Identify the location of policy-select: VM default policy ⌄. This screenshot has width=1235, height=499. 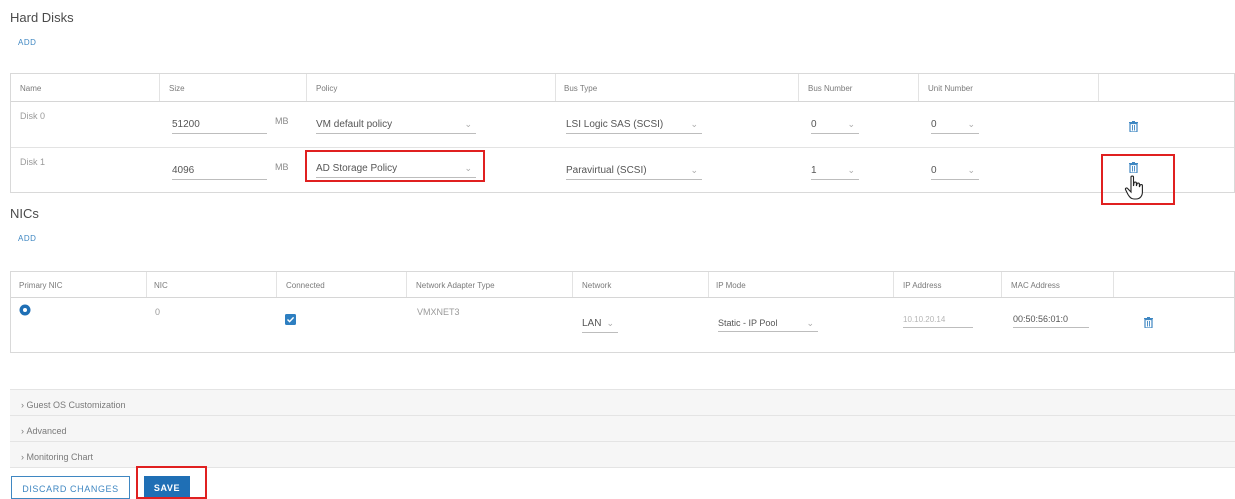
(396, 126).